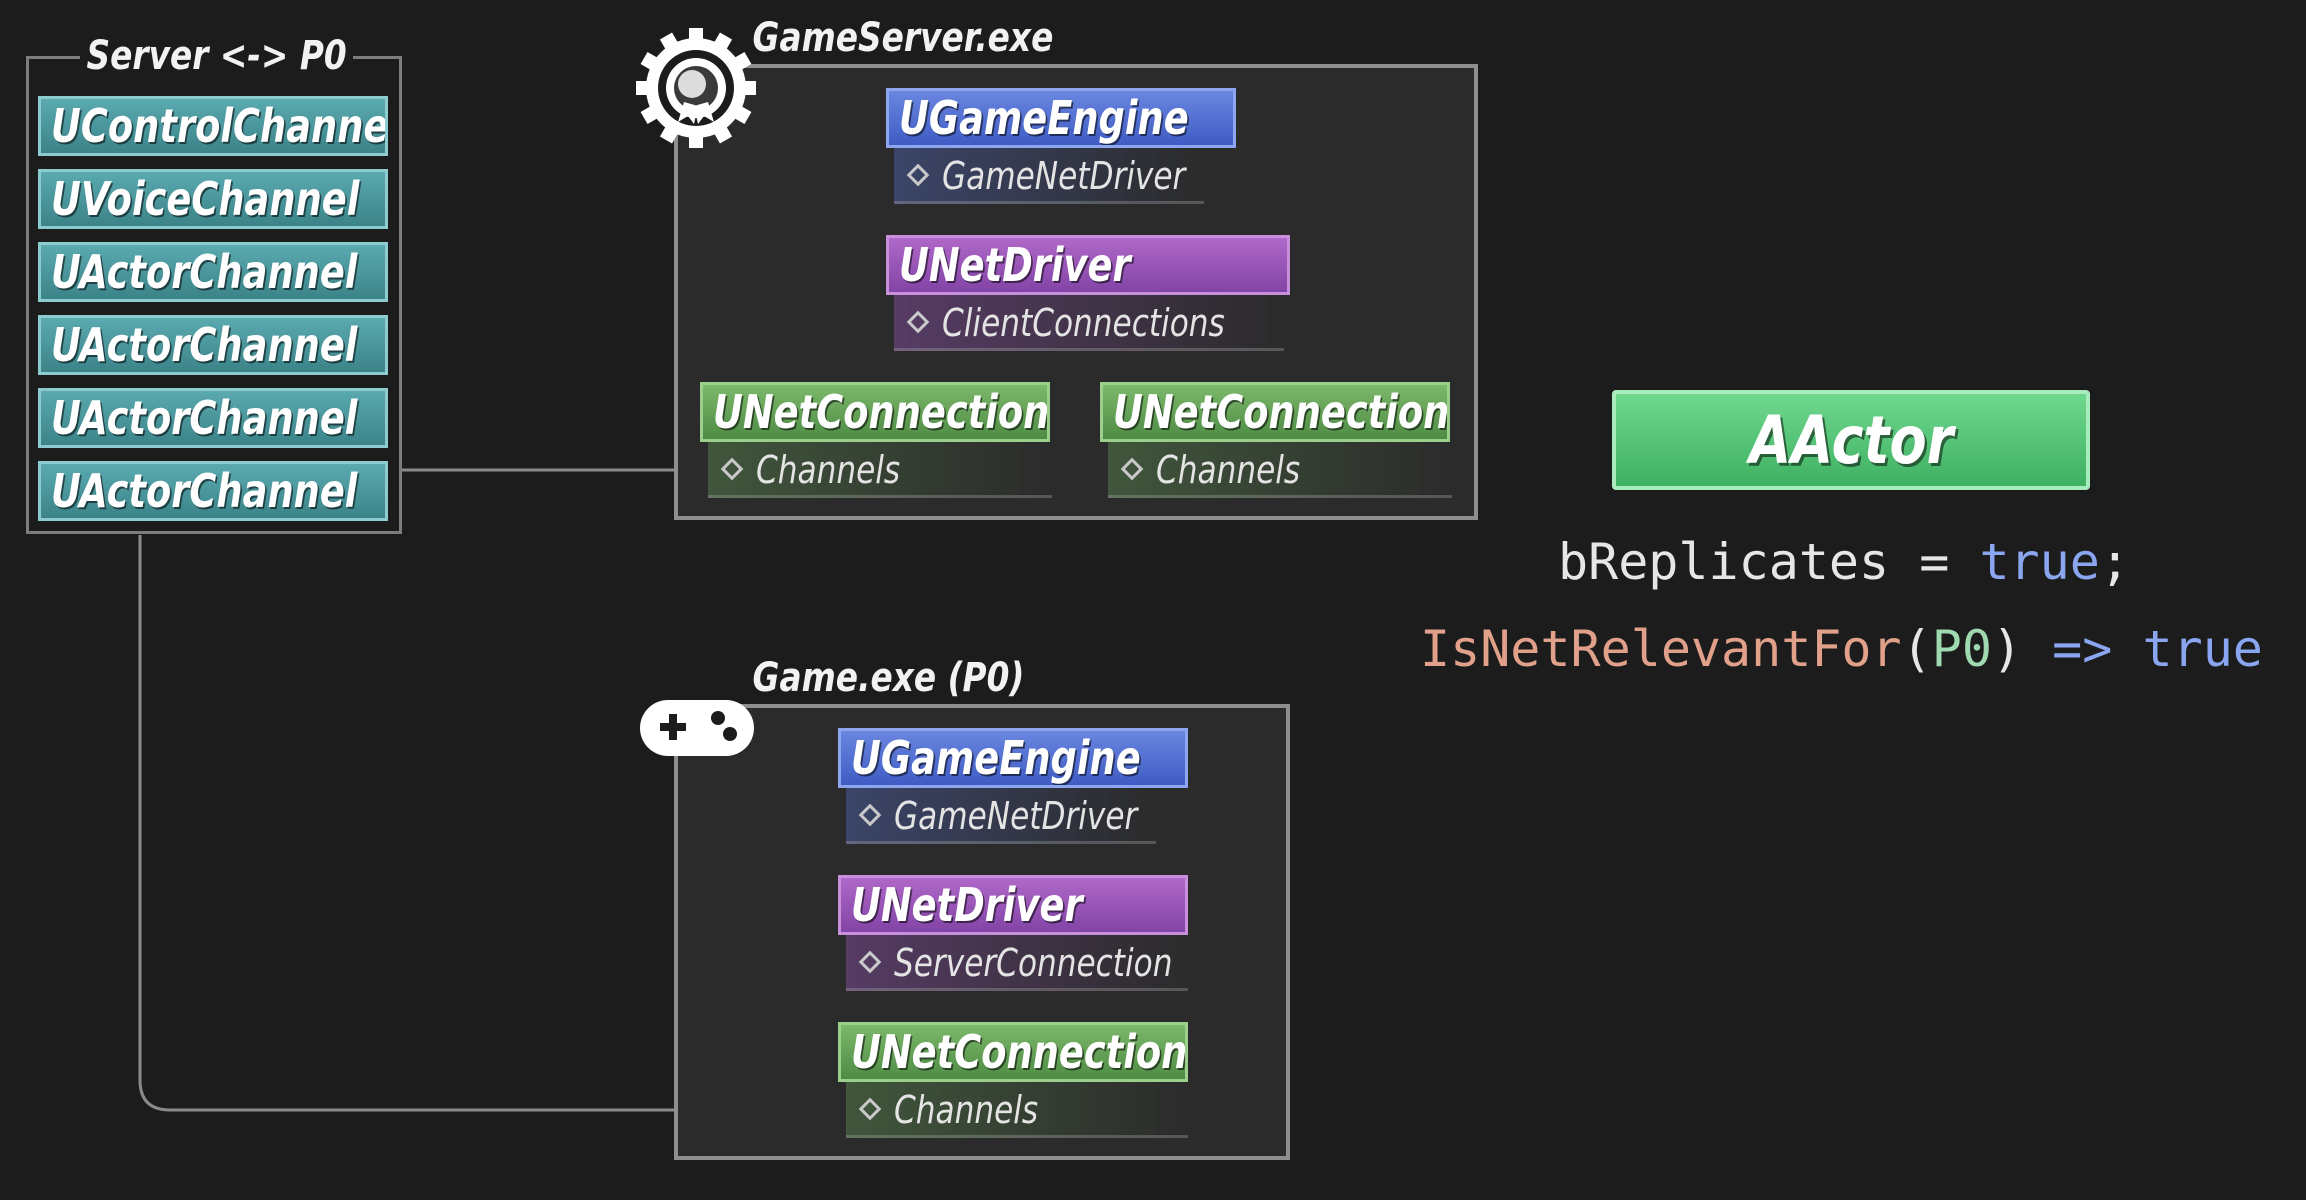  I want to click on channel-actor-3: UActorChannel, so click(213, 418).